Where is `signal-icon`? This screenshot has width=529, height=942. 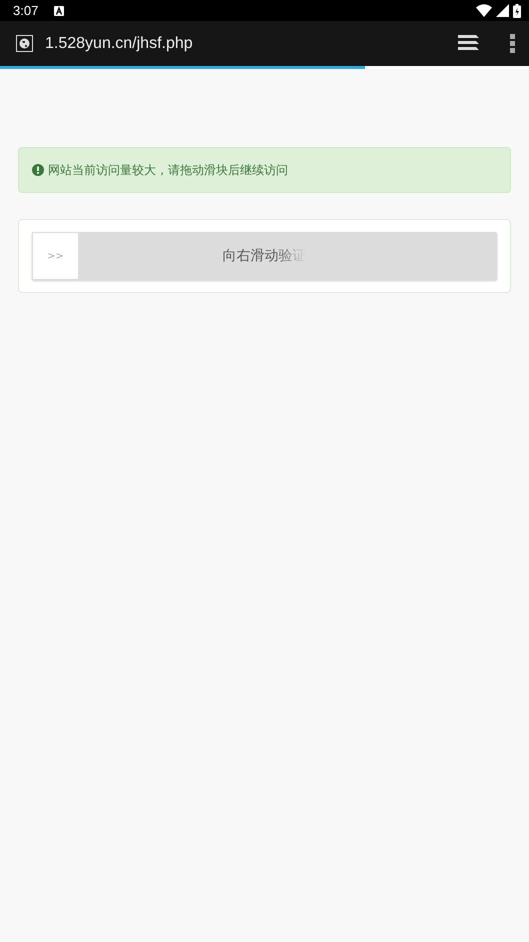 signal-icon is located at coordinates (502, 10).